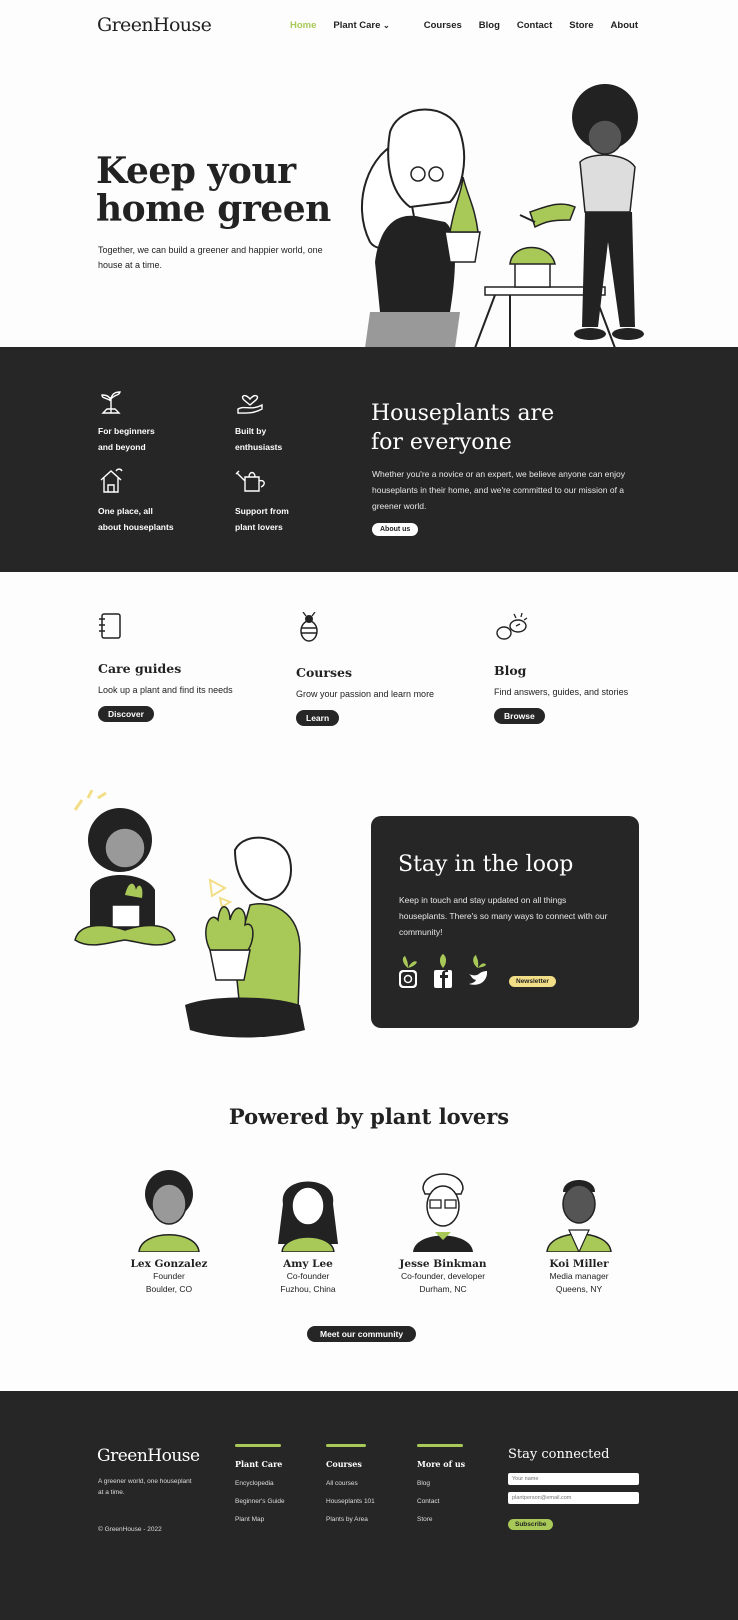 This screenshot has height=1620, width=738. I want to click on card-title: Care guides, so click(140, 668).